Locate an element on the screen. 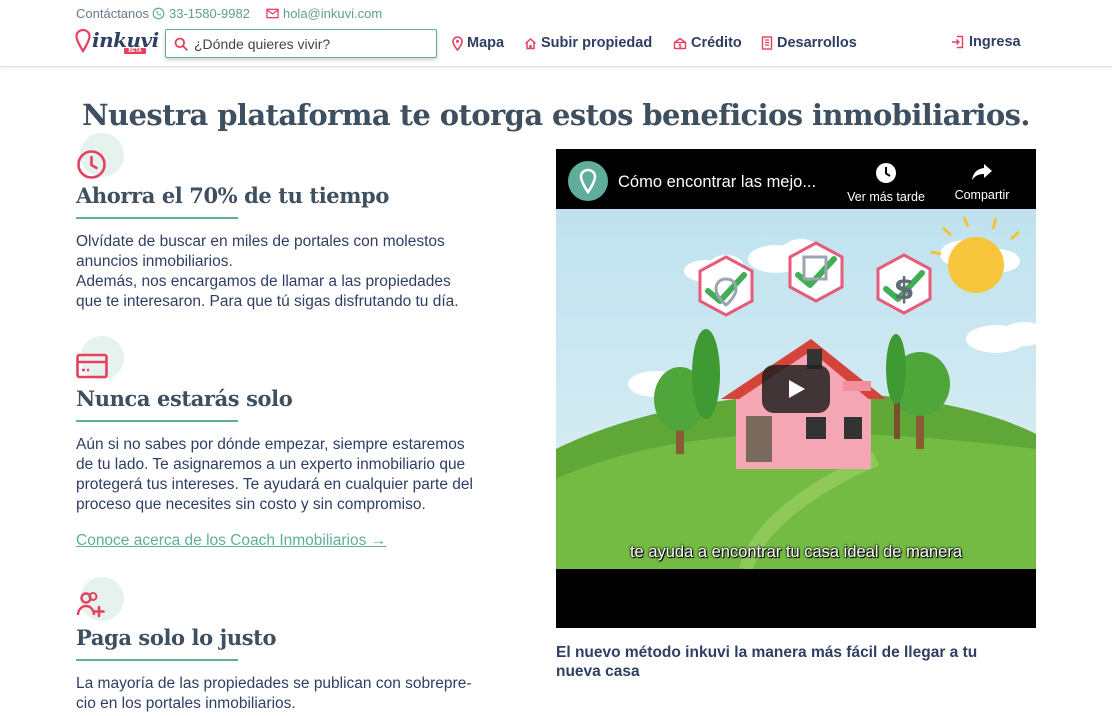 The height and width of the screenshot is (716, 1112). beta-badge: BETA is located at coordinates (135, 51).